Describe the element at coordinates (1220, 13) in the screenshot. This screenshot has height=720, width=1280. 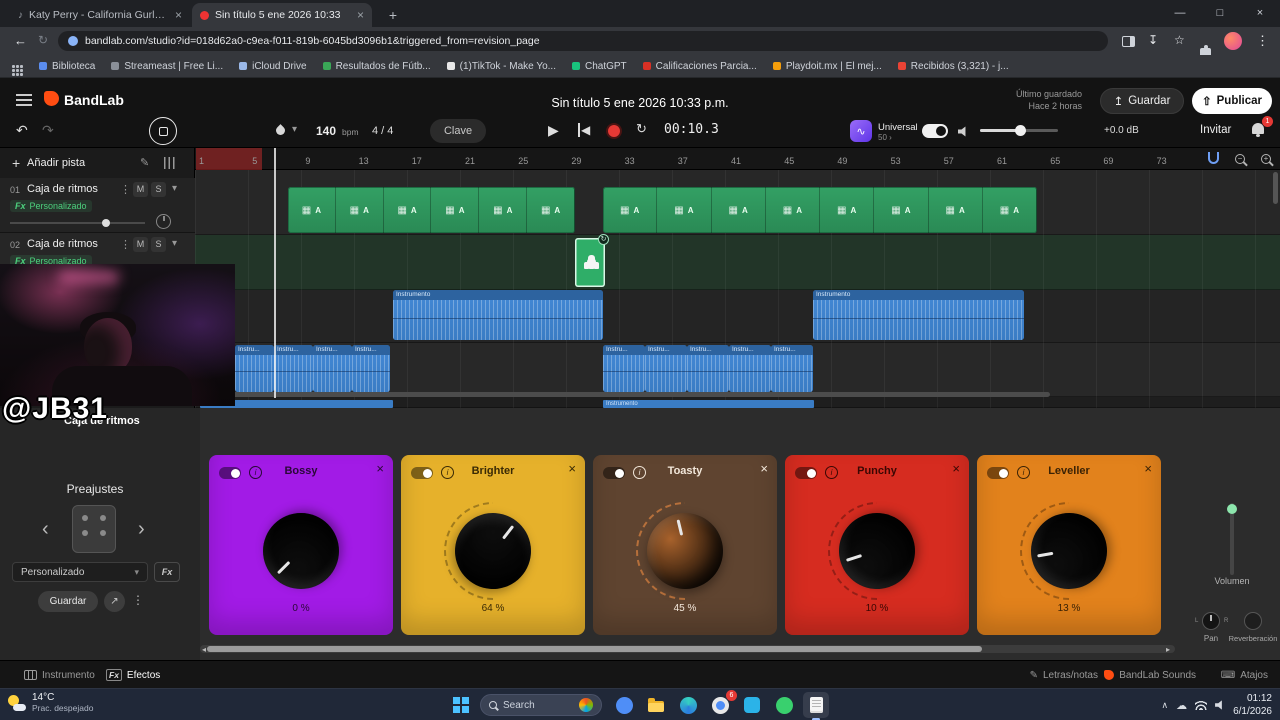
I see `maximize-button: □` at that location.